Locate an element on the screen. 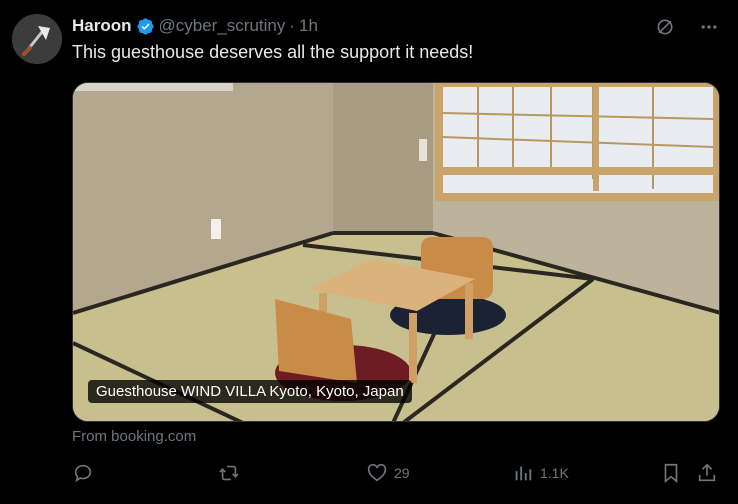 Image resolution: width=738 pixels, height=504 pixels. post-header: Haroon @cyber_scrutiny · 1h is located at coordinates (195, 26).